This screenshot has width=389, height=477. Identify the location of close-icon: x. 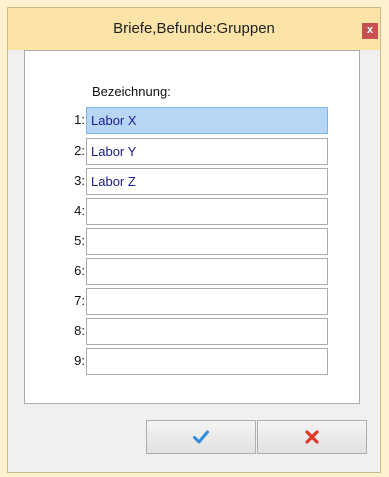
(370, 30).